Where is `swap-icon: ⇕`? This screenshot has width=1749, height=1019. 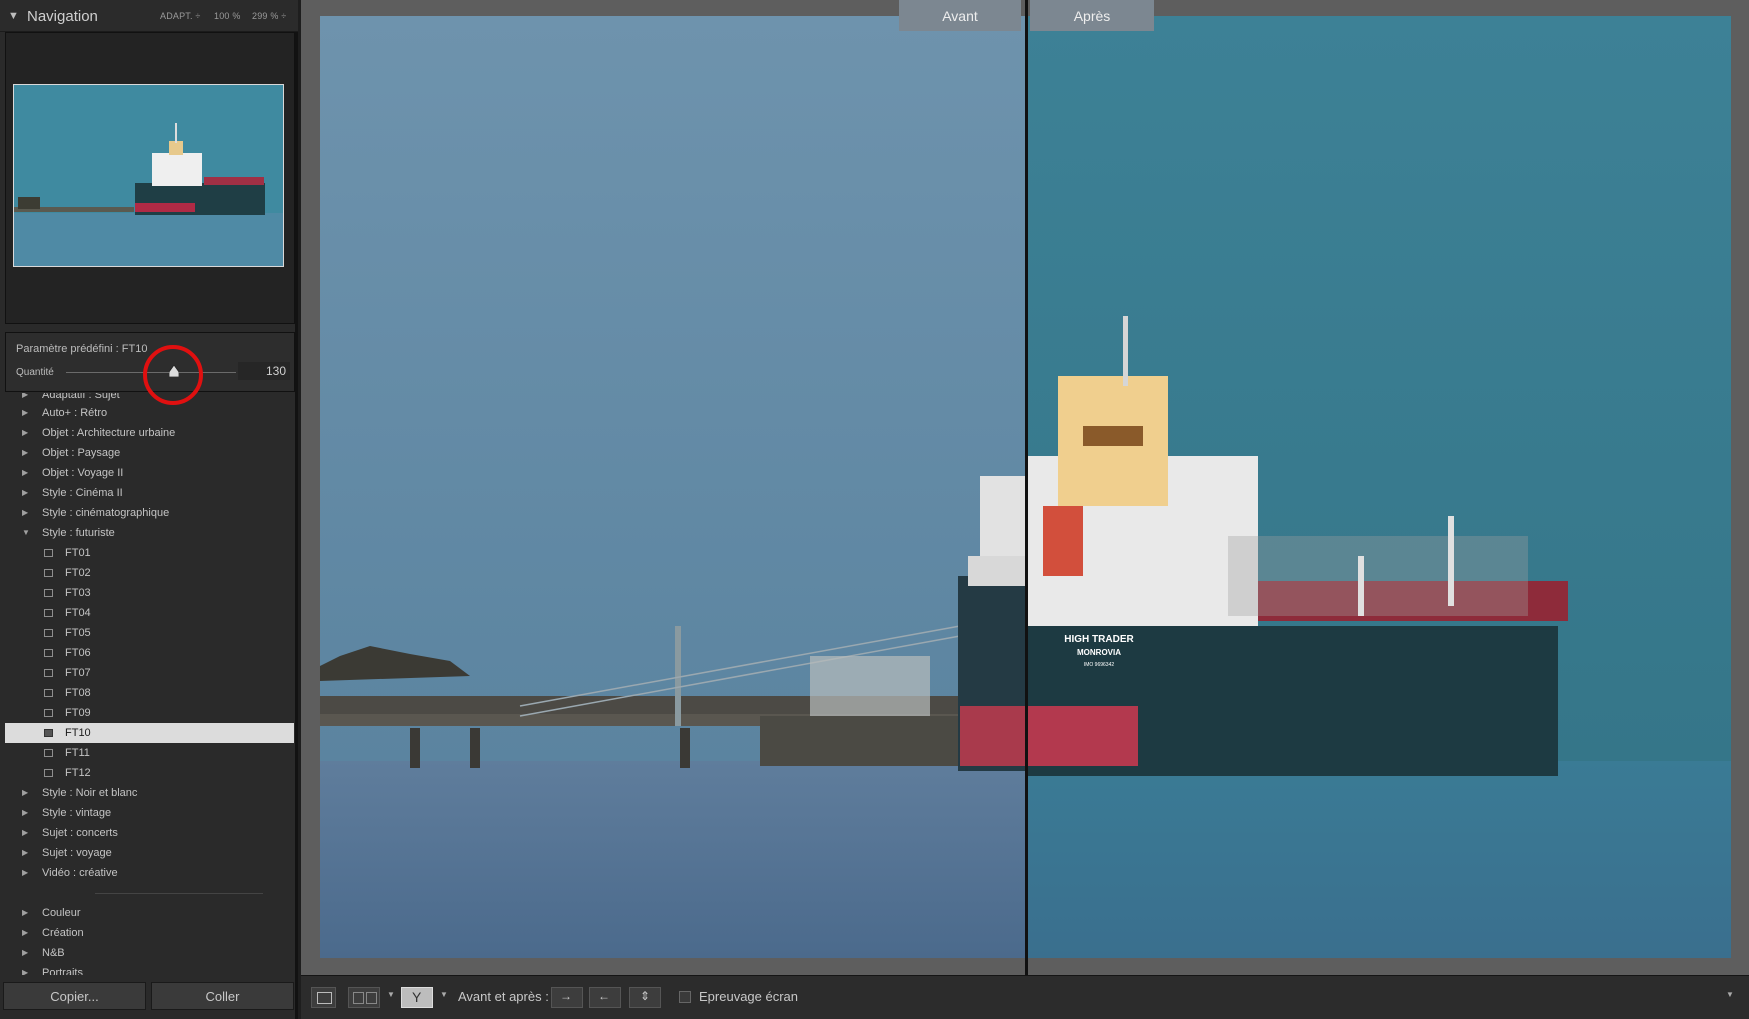
swap-icon: ⇕ is located at coordinates (645, 996).